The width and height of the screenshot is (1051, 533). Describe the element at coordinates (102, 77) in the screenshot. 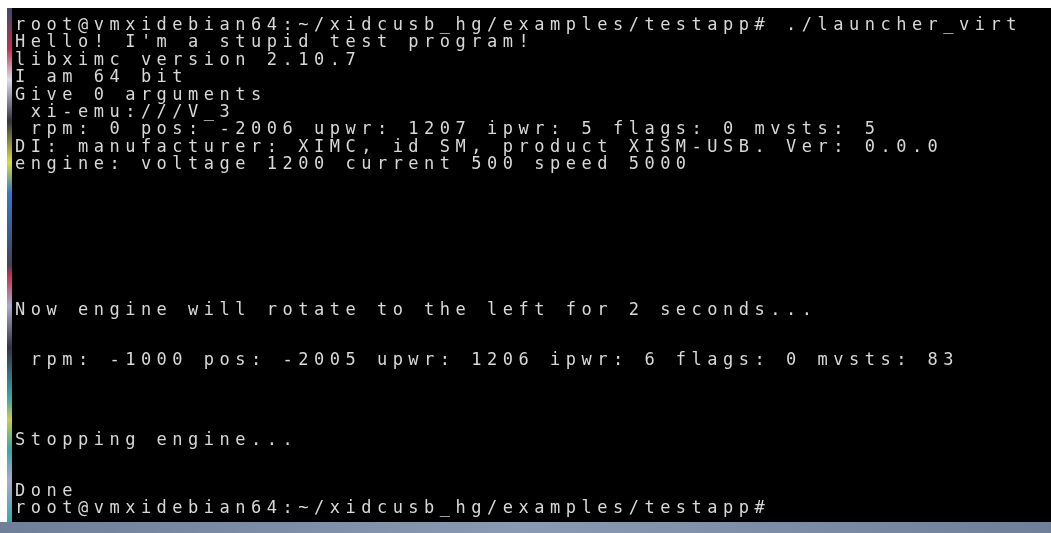

I see `terminal-line: I am 64 bit` at that location.